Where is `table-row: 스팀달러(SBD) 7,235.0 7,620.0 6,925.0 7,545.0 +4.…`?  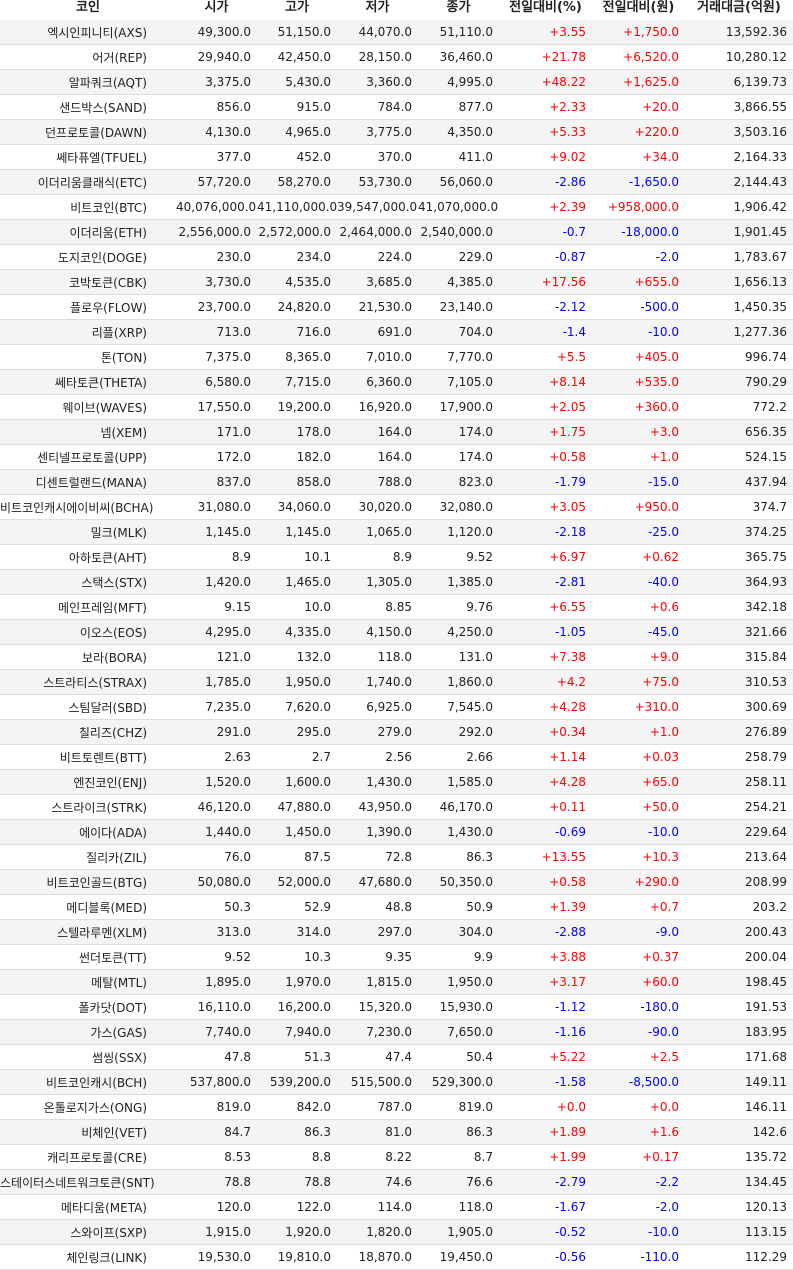
table-row: 스팀달러(SBD) 7,235.0 7,620.0 6,925.0 7,545.0 +4.… is located at coordinates (396, 707).